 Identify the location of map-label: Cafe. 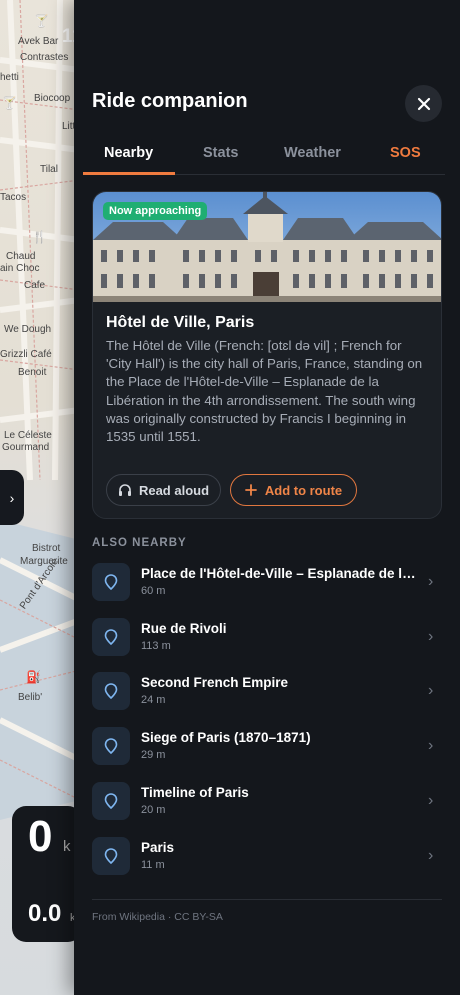
(35, 285).